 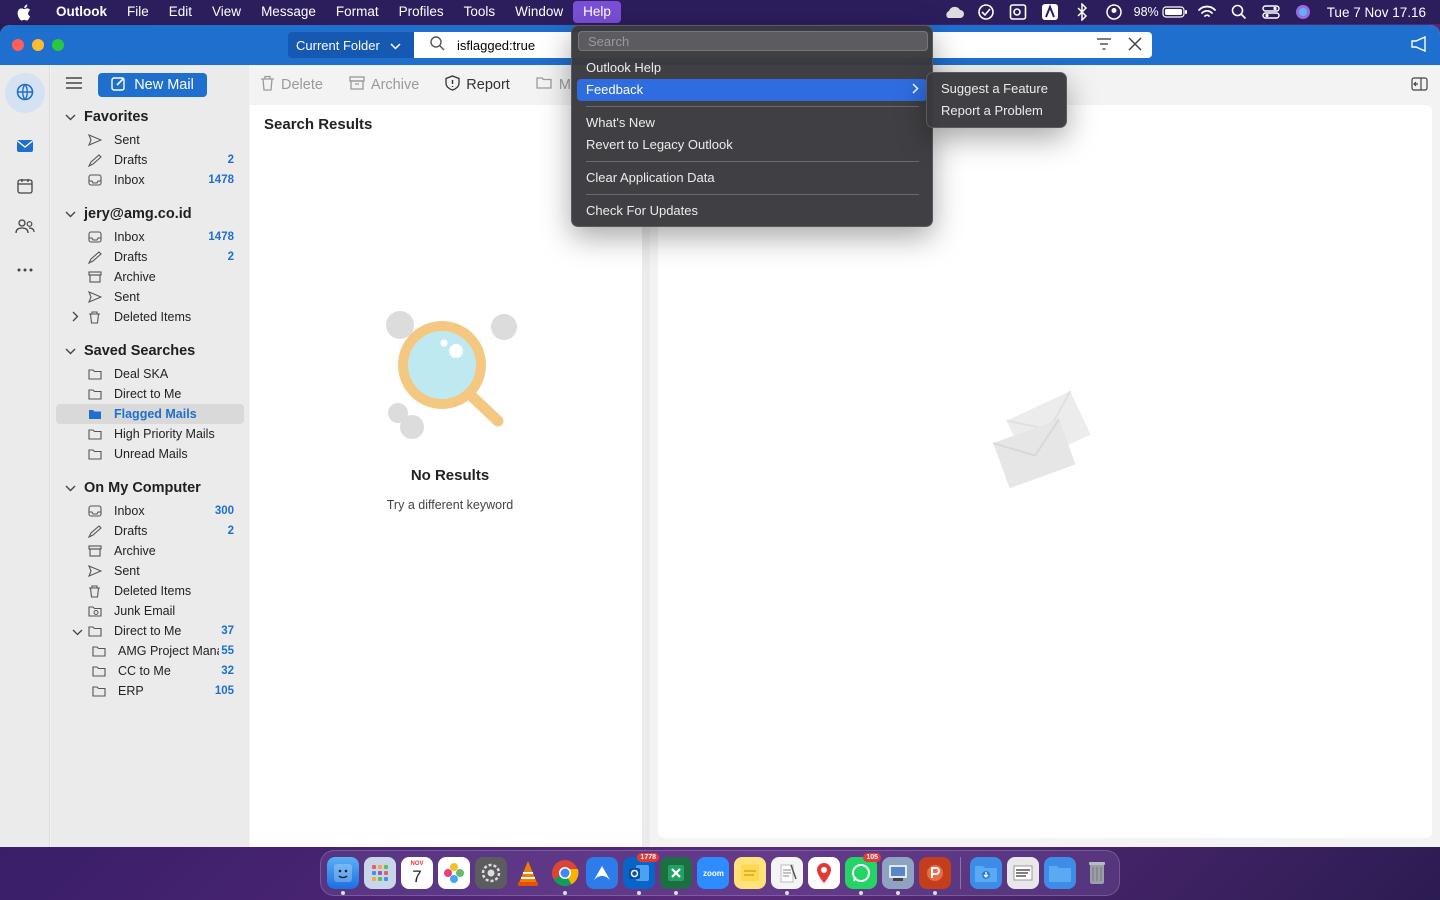 What do you see at coordinates (150, 691) in the screenshot?
I see `local-subfolder-erp: ERP 105` at bounding box center [150, 691].